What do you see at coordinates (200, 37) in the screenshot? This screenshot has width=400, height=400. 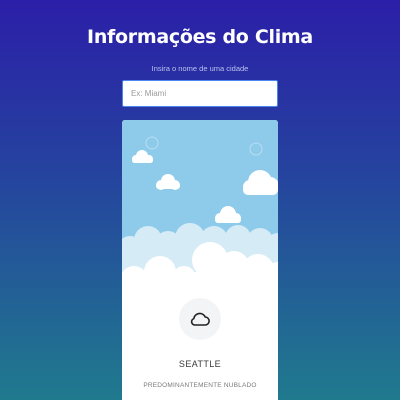 I see `page-title: Informações do Clima` at bounding box center [200, 37].